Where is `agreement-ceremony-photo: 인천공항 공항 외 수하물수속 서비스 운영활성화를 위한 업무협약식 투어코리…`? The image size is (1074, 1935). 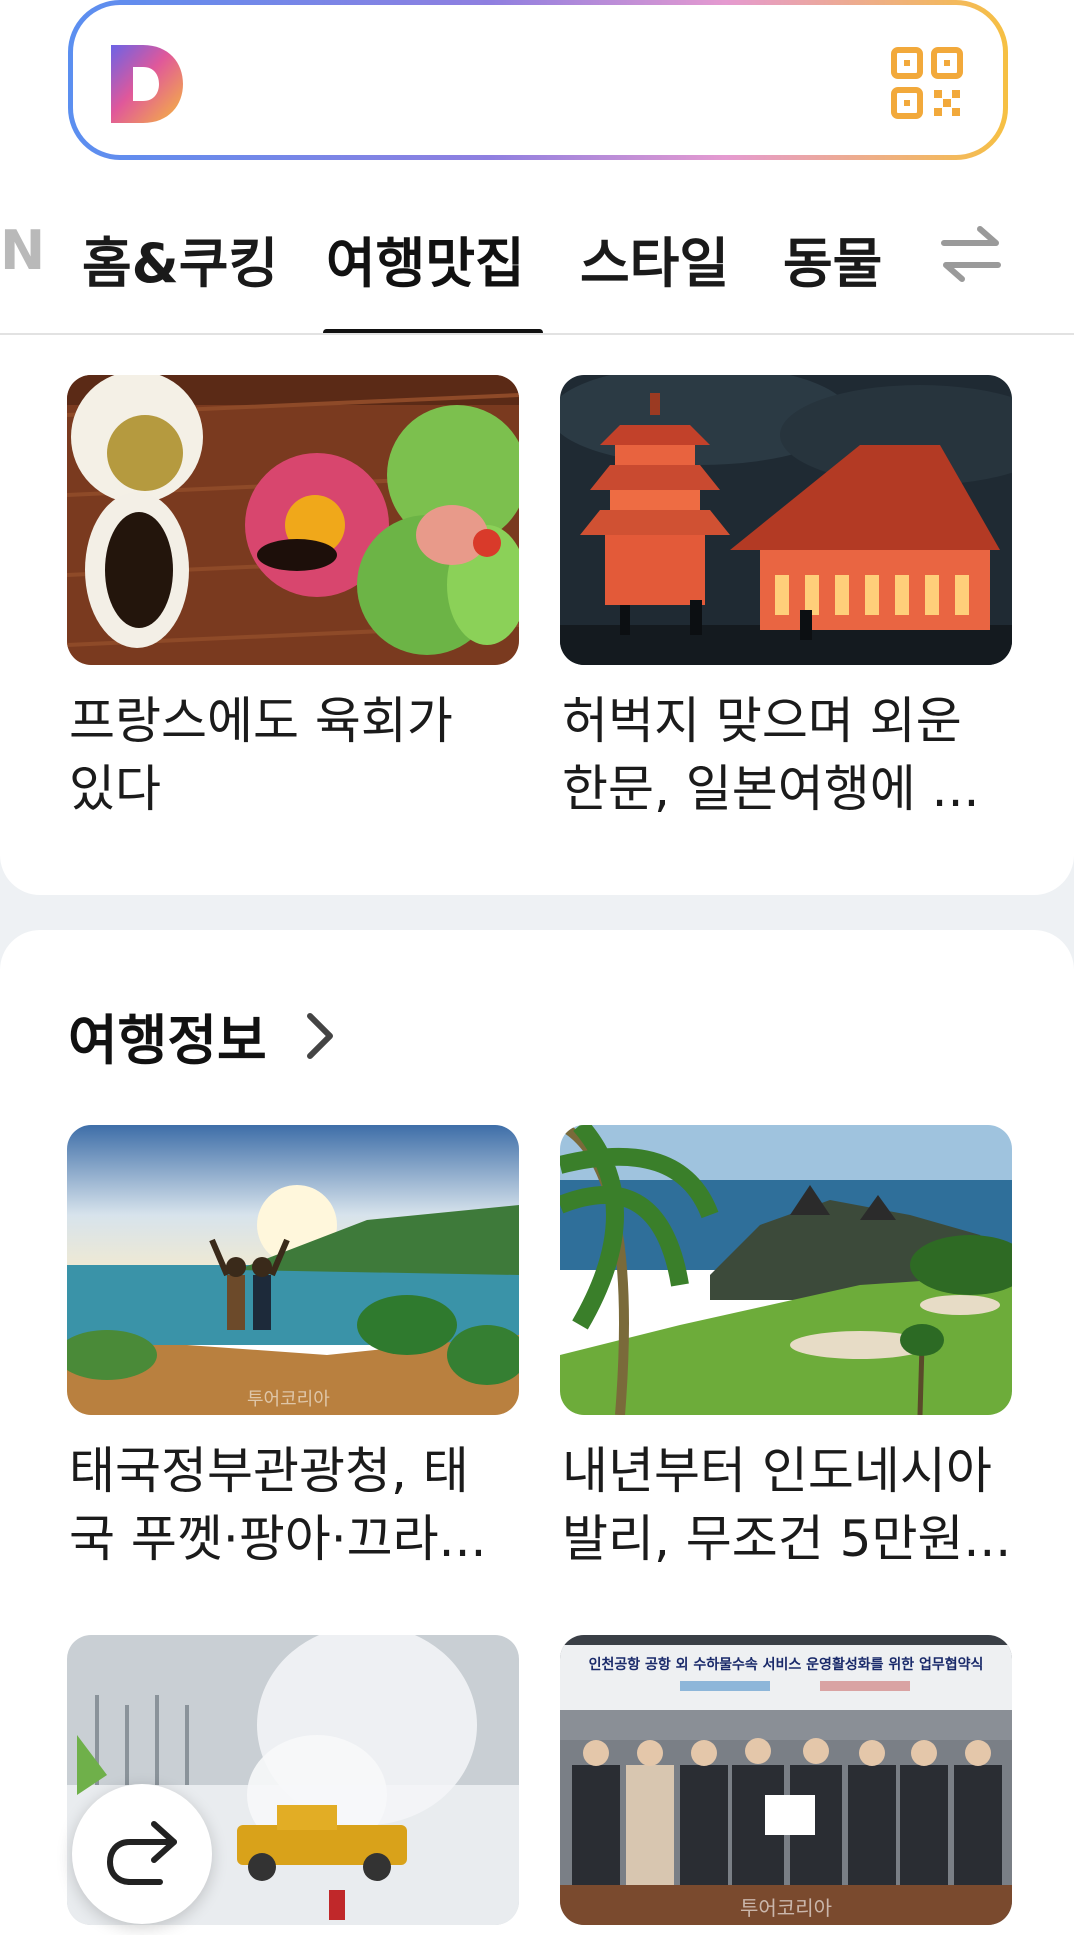 agreement-ceremony-photo: 인천공항 공항 외 수하물수속 서비스 운영활성화를 위한 업무협약식 투어코리… is located at coordinates (786, 1780).